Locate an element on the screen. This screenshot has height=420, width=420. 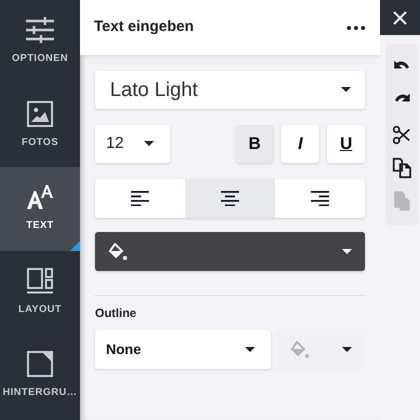
sidebar-item: OPTIONEN is located at coordinates (40, 42).